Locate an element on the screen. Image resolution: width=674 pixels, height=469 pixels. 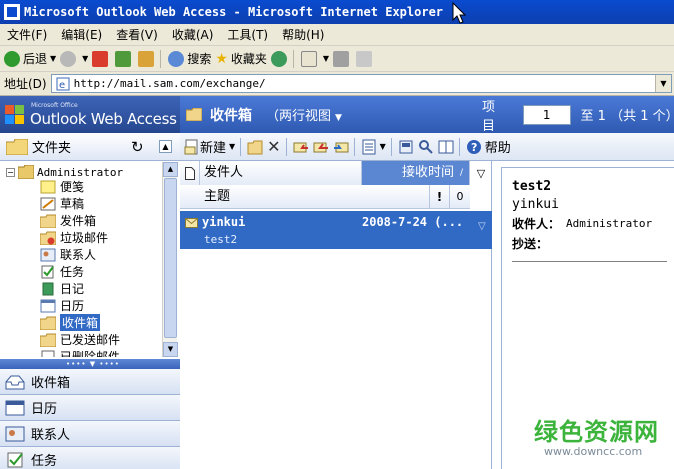
folder-item-drafts: 草稿 is located at coordinates (62, 203).